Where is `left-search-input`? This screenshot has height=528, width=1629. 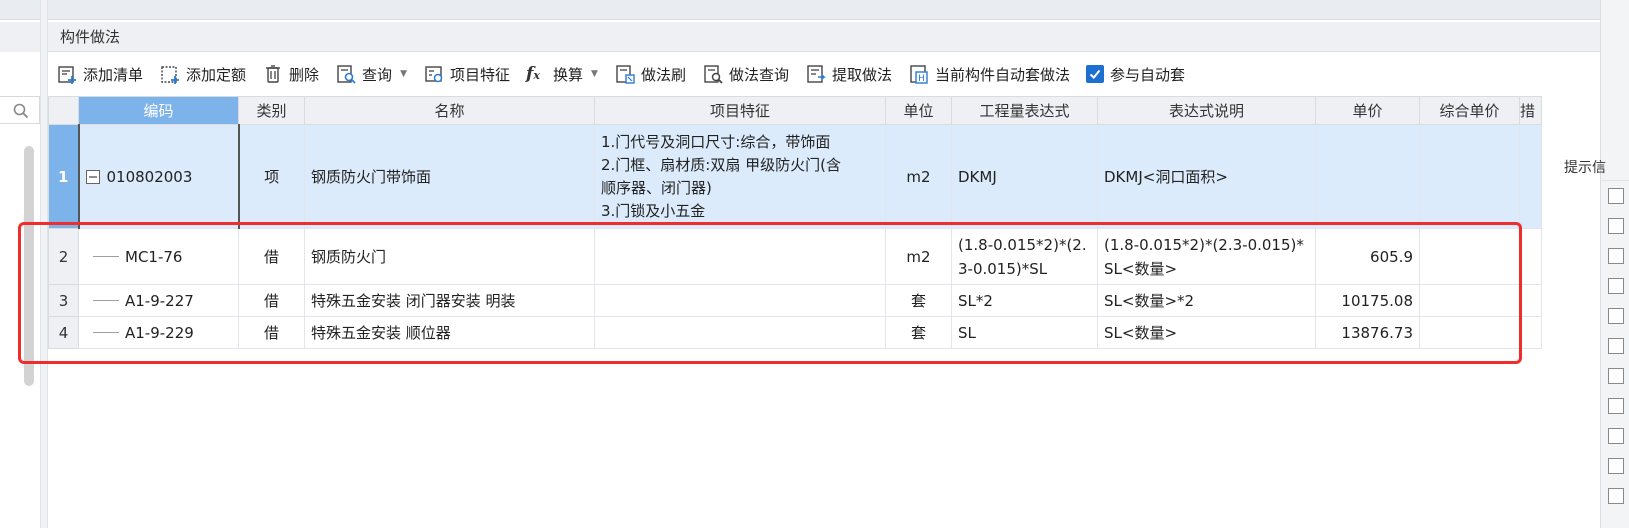
left-search-input is located at coordinates (20, 110).